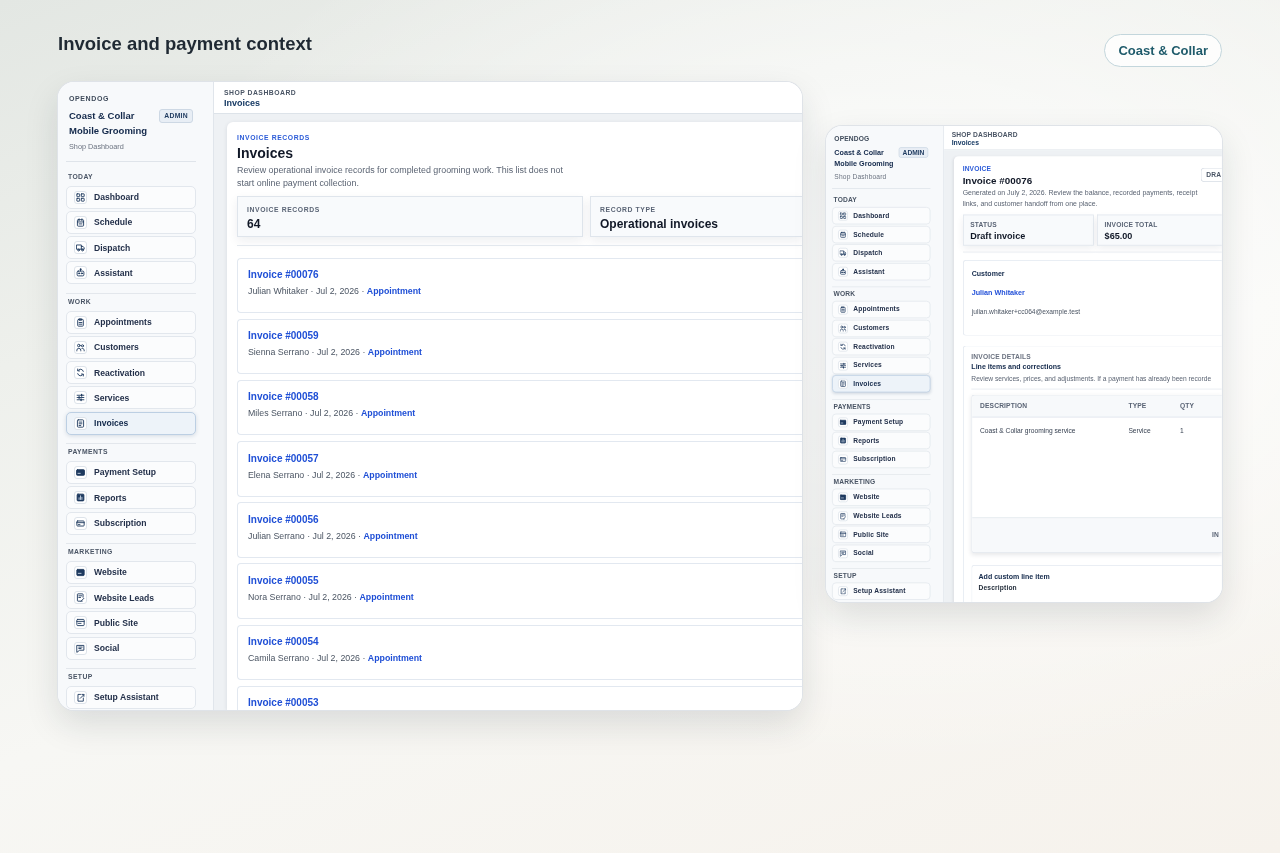  What do you see at coordinates (131, 248) in the screenshot?
I see `sidebar-item: Dispatch` at bounding box center [131, 248].